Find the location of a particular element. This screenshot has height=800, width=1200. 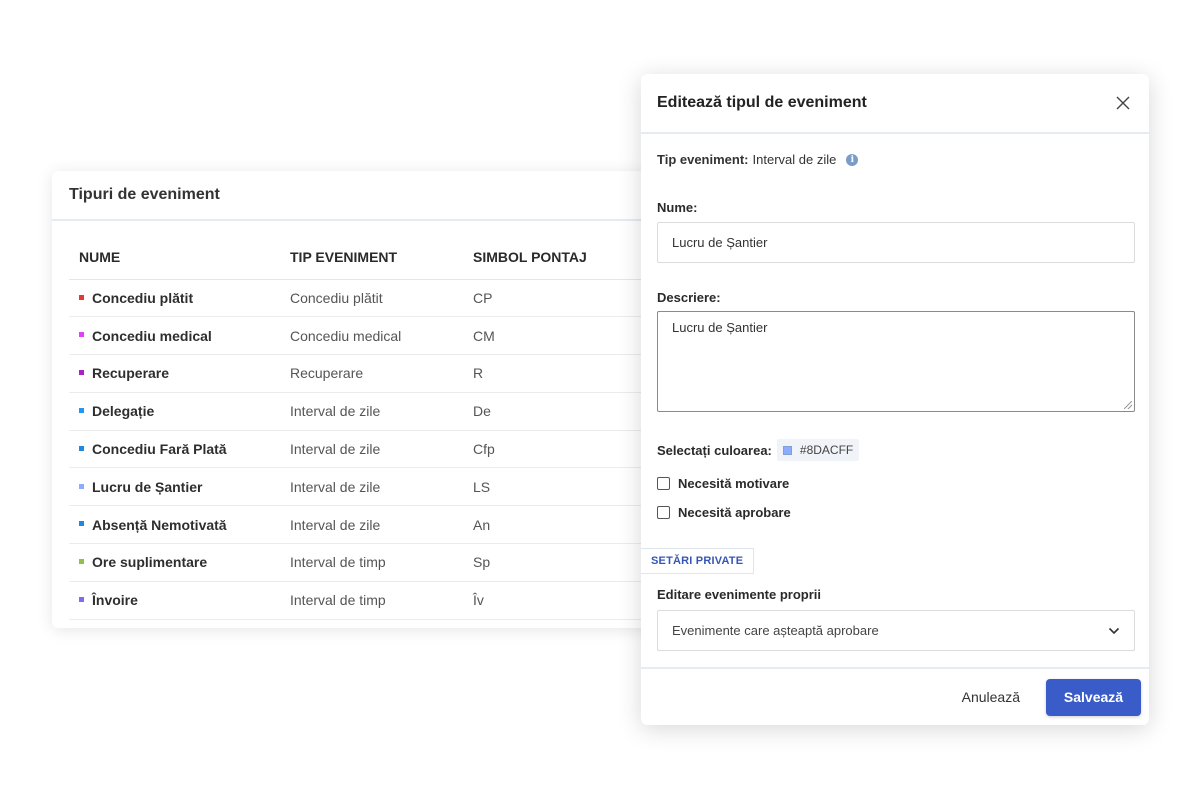

row-name-cell: Ore suplimentare is located at coordinates (174, 562).